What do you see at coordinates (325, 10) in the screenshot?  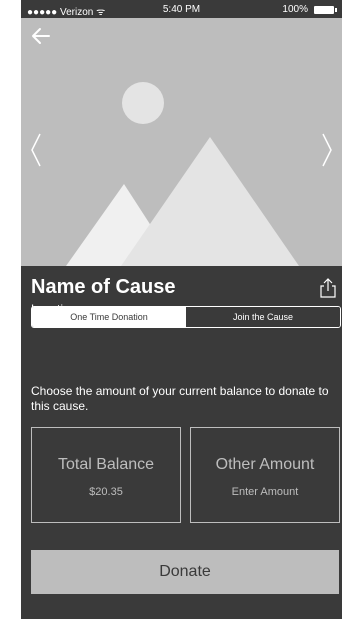 I see `battery-icon` at bounding box center [325, 10].